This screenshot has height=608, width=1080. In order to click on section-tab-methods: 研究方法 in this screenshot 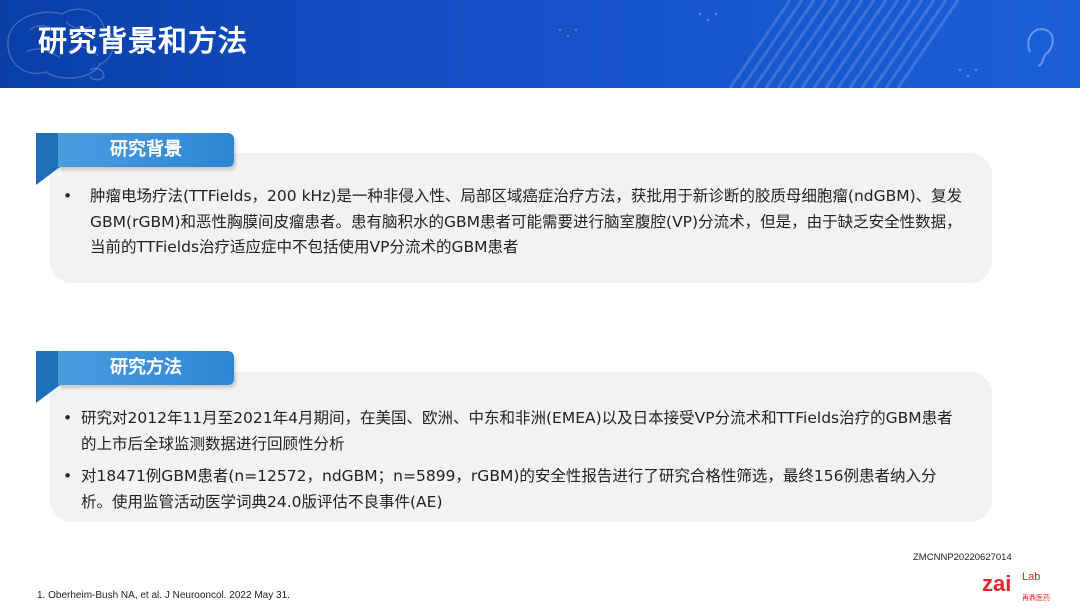, I will do `click(146, 368)`.